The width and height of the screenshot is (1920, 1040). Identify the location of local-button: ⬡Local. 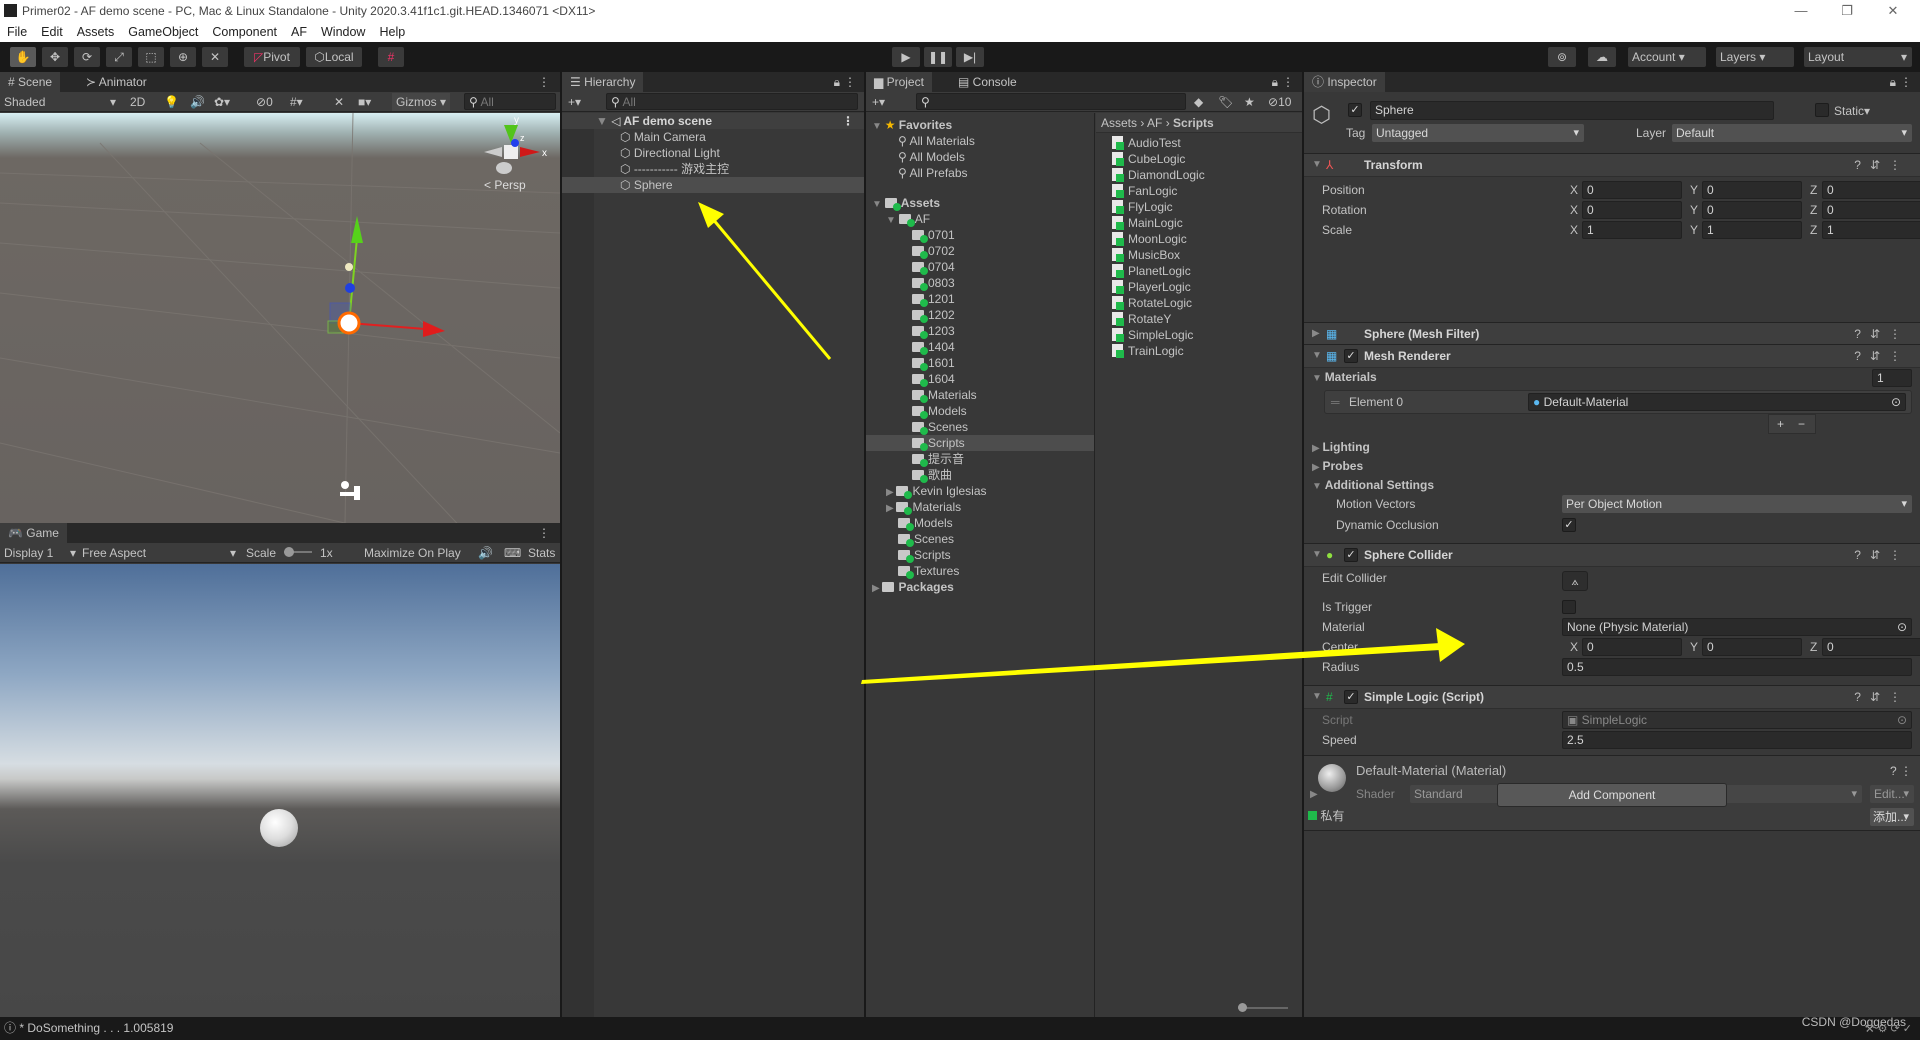
(334, 57).